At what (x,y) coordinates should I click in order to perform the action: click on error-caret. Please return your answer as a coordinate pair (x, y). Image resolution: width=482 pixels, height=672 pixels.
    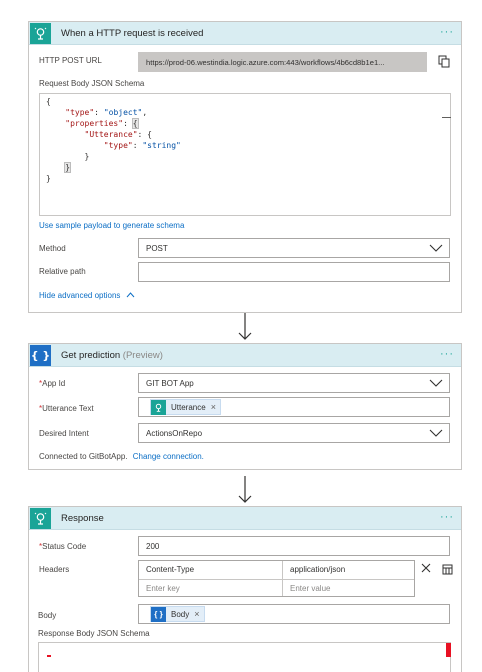
    Looking at the image, I should click on (49, 656).